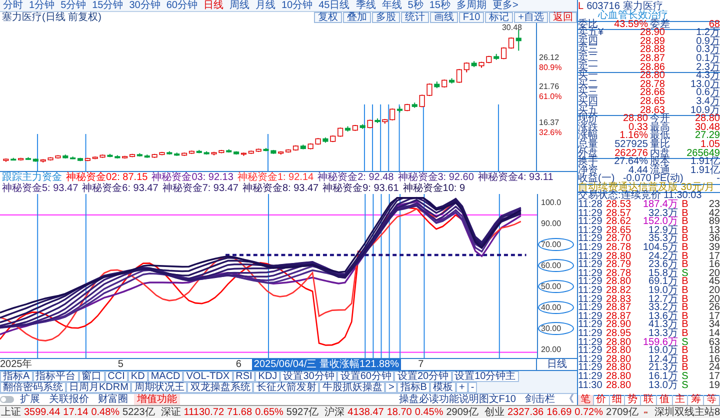  I want to click on indicator-tab: 设置60分钟, so click(365, 376).